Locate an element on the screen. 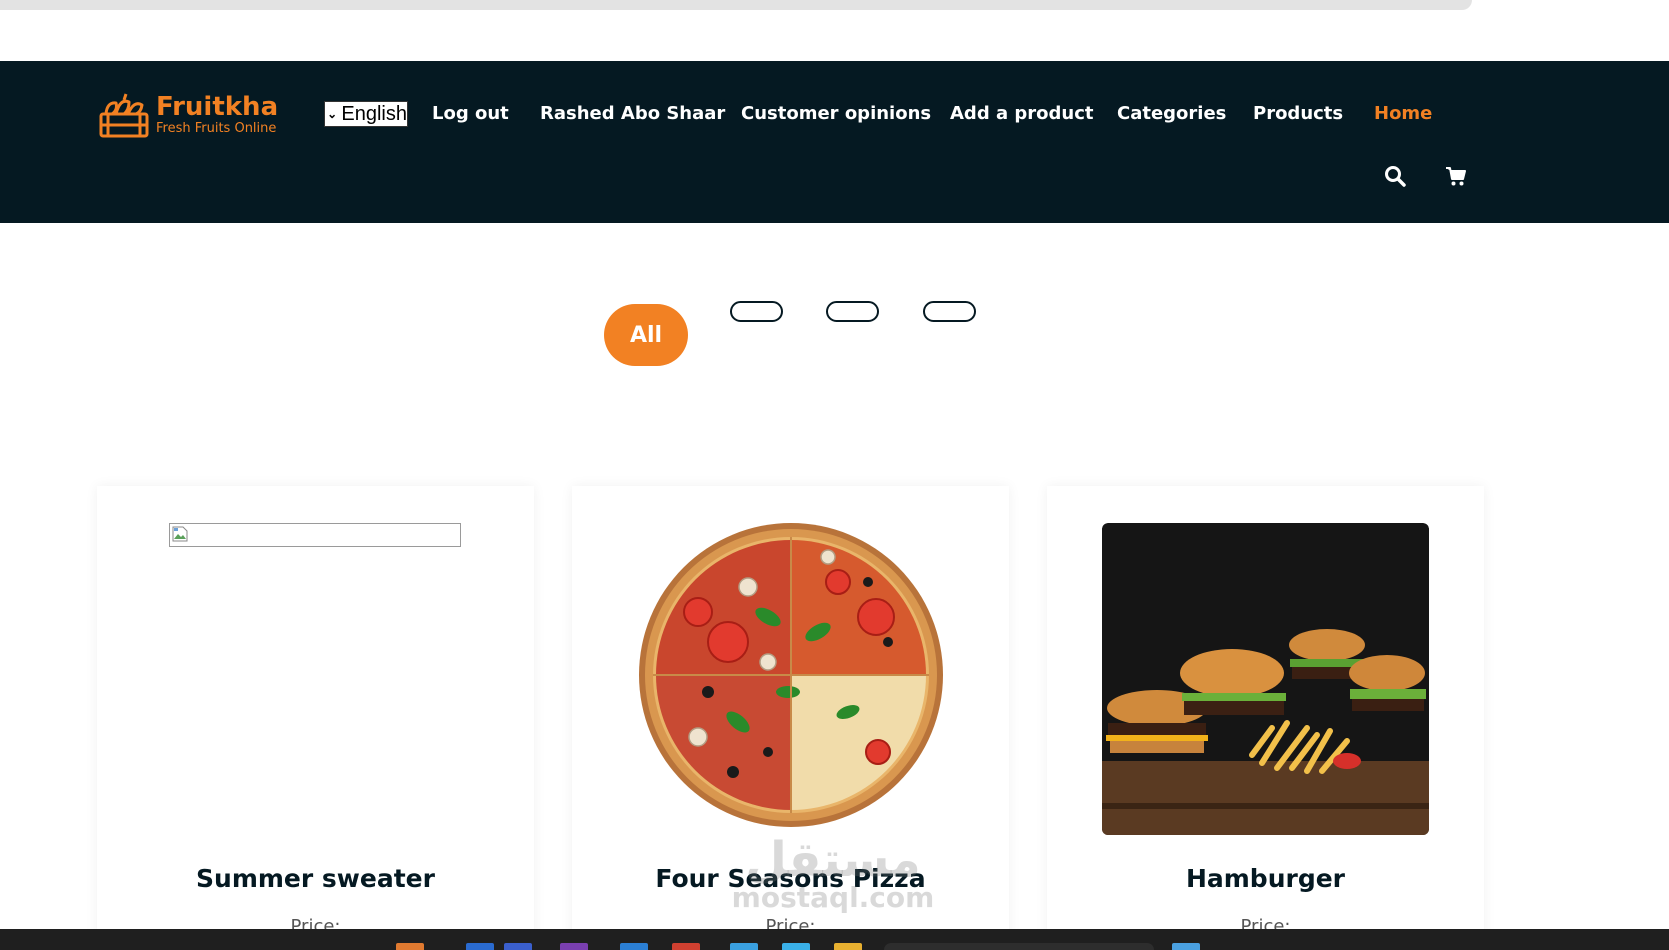 The height and width of the screenshot is (950, 1669). pizza-image is located at coordinates (791, 675).